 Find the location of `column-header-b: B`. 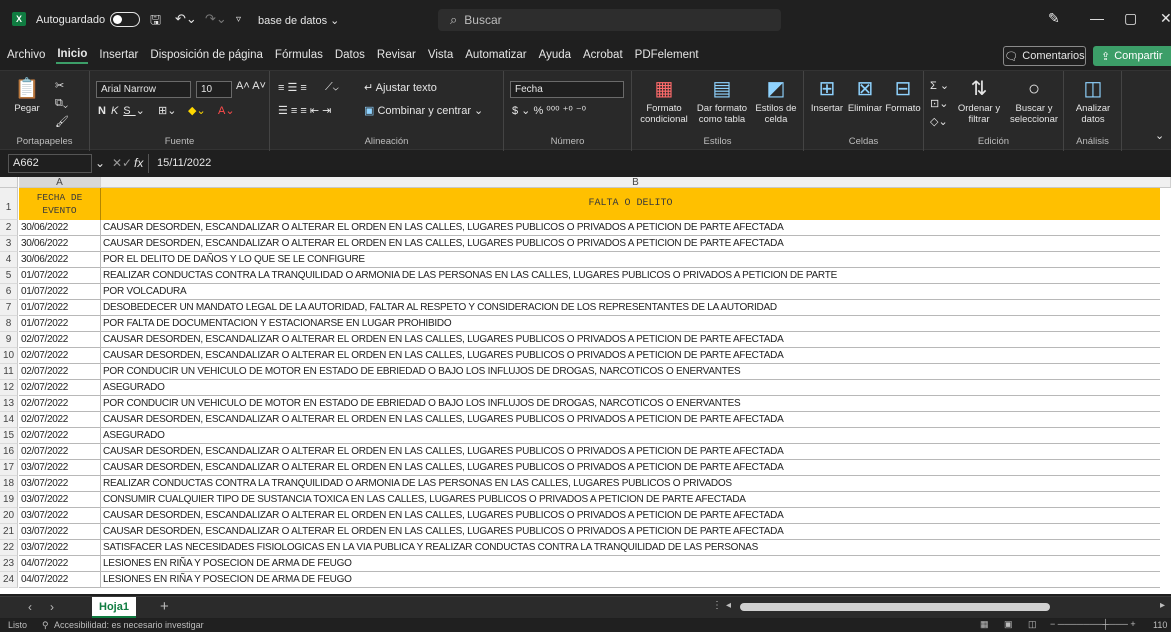

column-header-b: B is located at coordinates (636, 182).